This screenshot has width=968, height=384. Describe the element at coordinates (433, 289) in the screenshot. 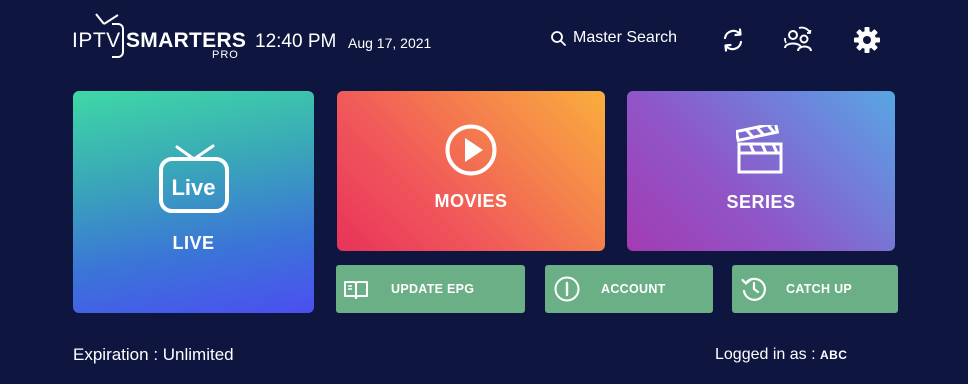

I see `update-epg-label: UPDATE EPG` at that location.